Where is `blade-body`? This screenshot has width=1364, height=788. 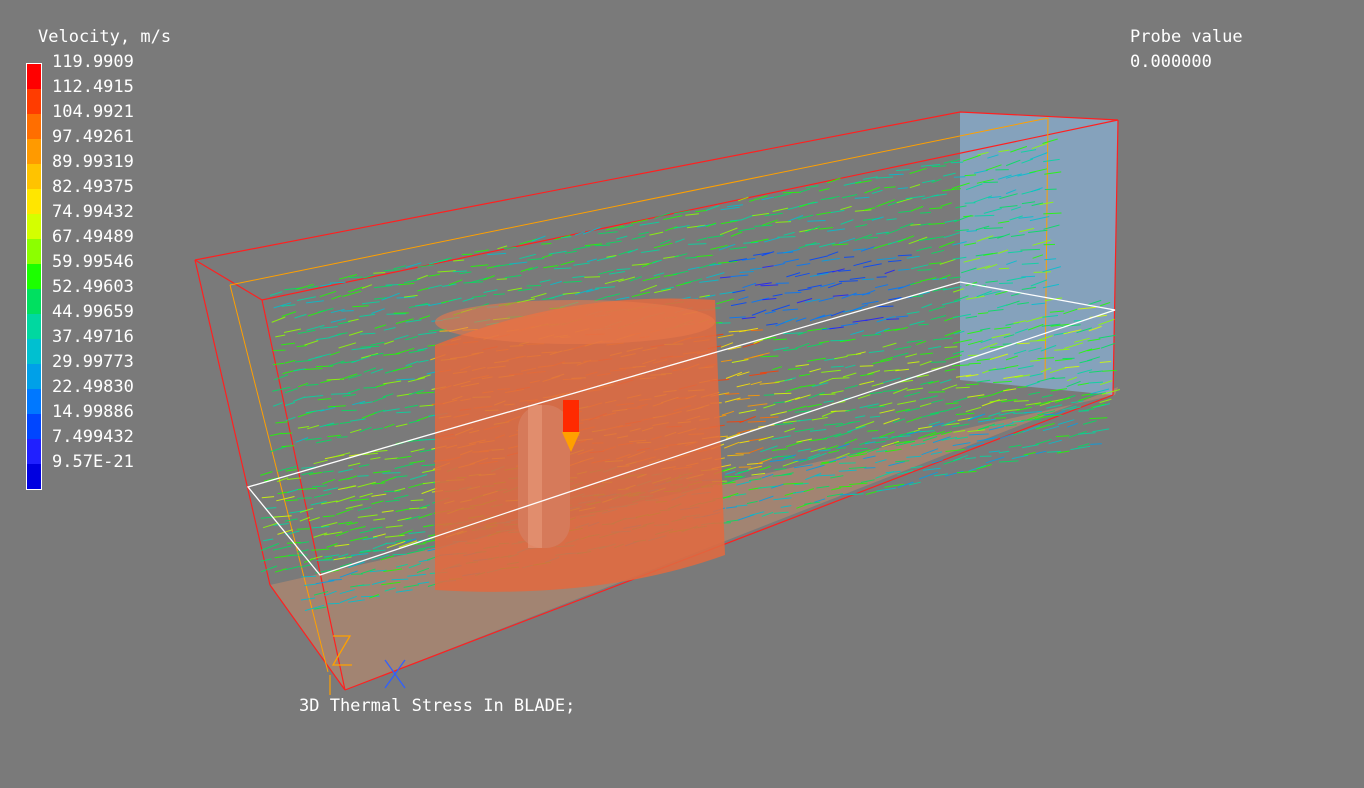
blade-body is located at coordinates (580, 445).